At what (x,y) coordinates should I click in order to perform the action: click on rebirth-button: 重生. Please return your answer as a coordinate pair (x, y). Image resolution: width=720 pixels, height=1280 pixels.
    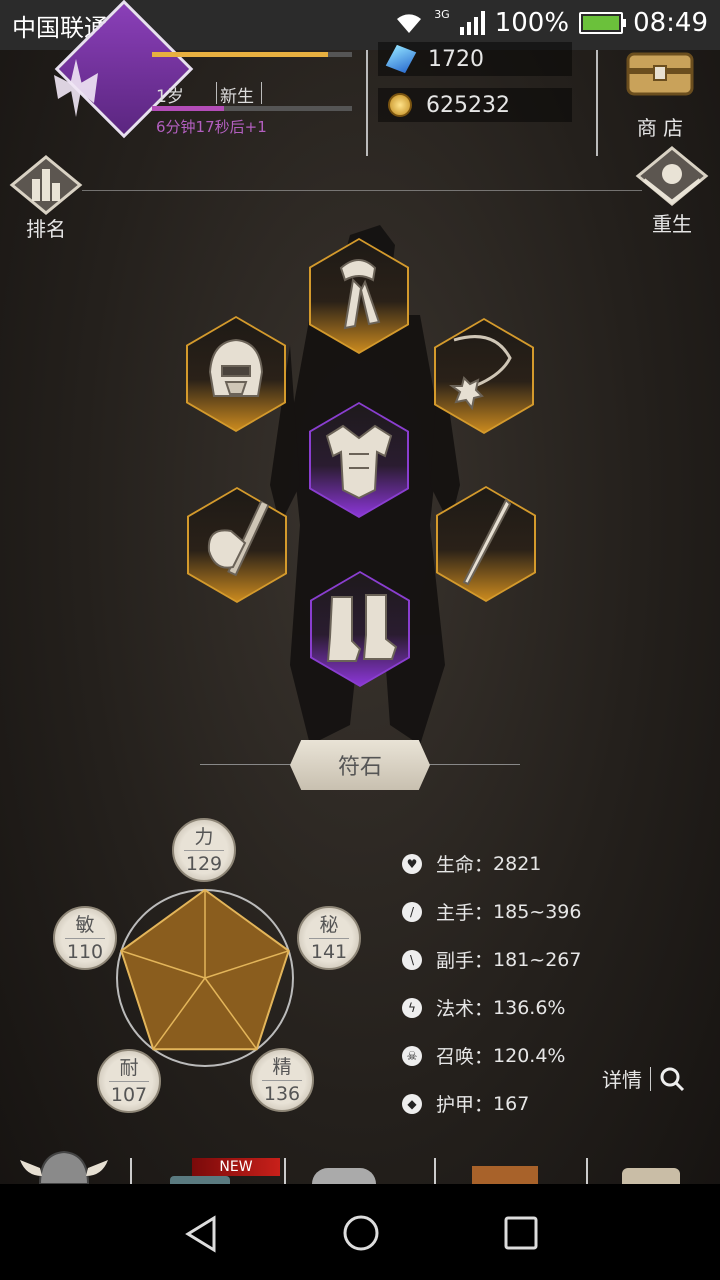
    Looking at the image, I should click on (672, 191).